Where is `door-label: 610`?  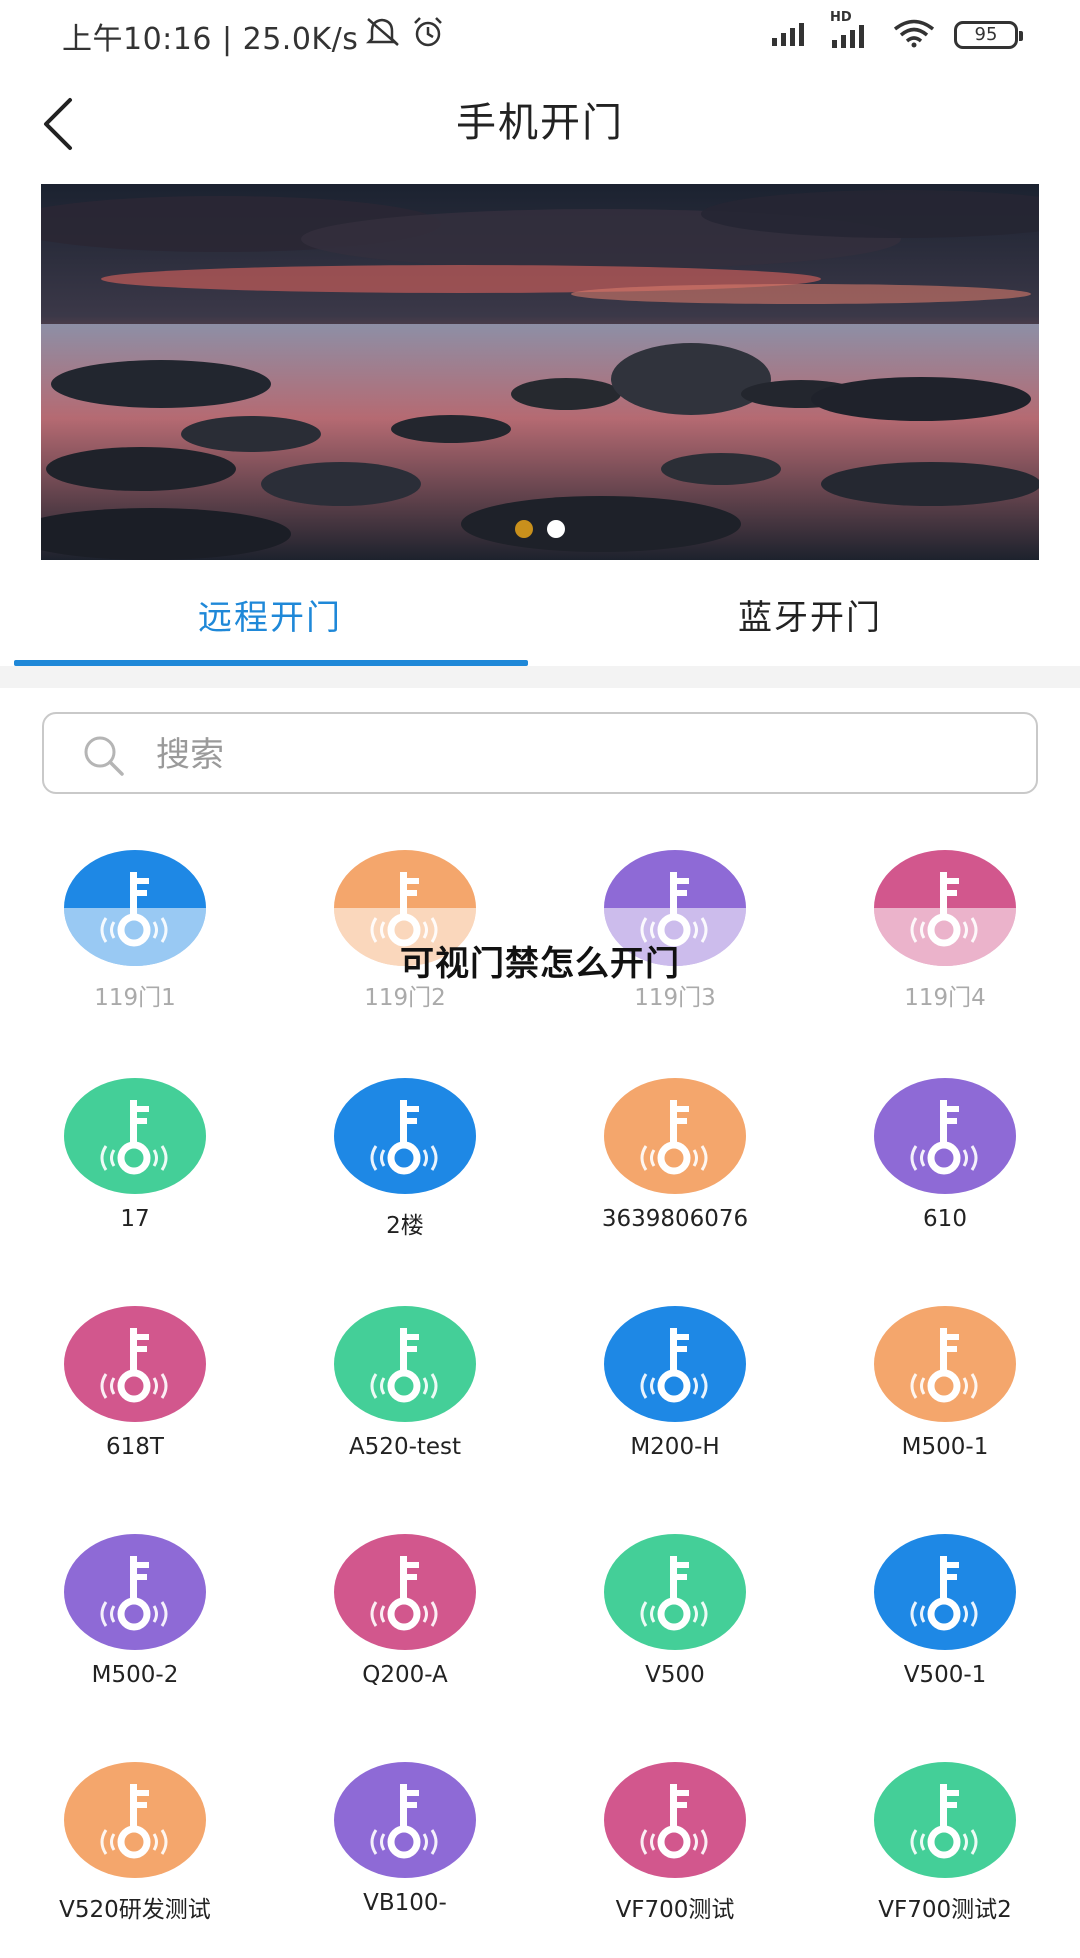 door-label: 610 is located at coordinates (945, 1219).